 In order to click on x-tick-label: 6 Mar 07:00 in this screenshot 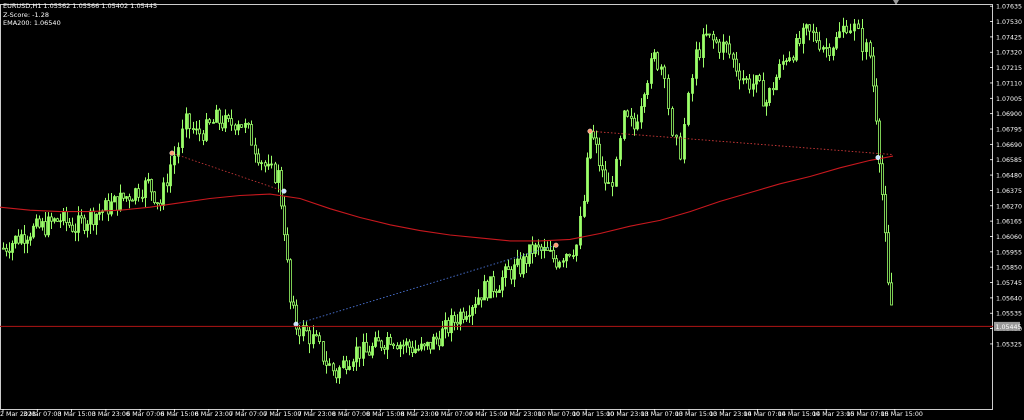, I will do `click(145, 414)`.